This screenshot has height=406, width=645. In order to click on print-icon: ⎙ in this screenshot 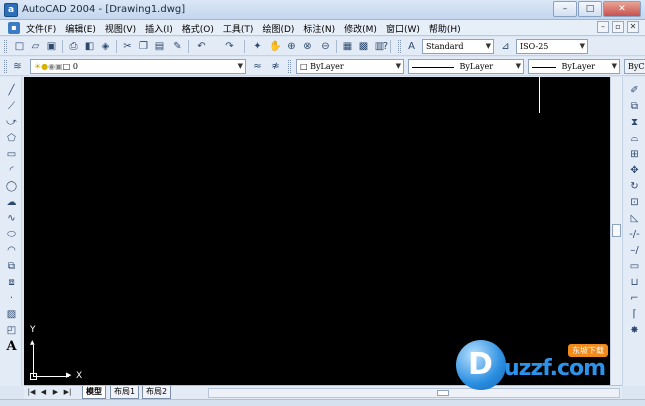, I will do `click(73, 46)`.